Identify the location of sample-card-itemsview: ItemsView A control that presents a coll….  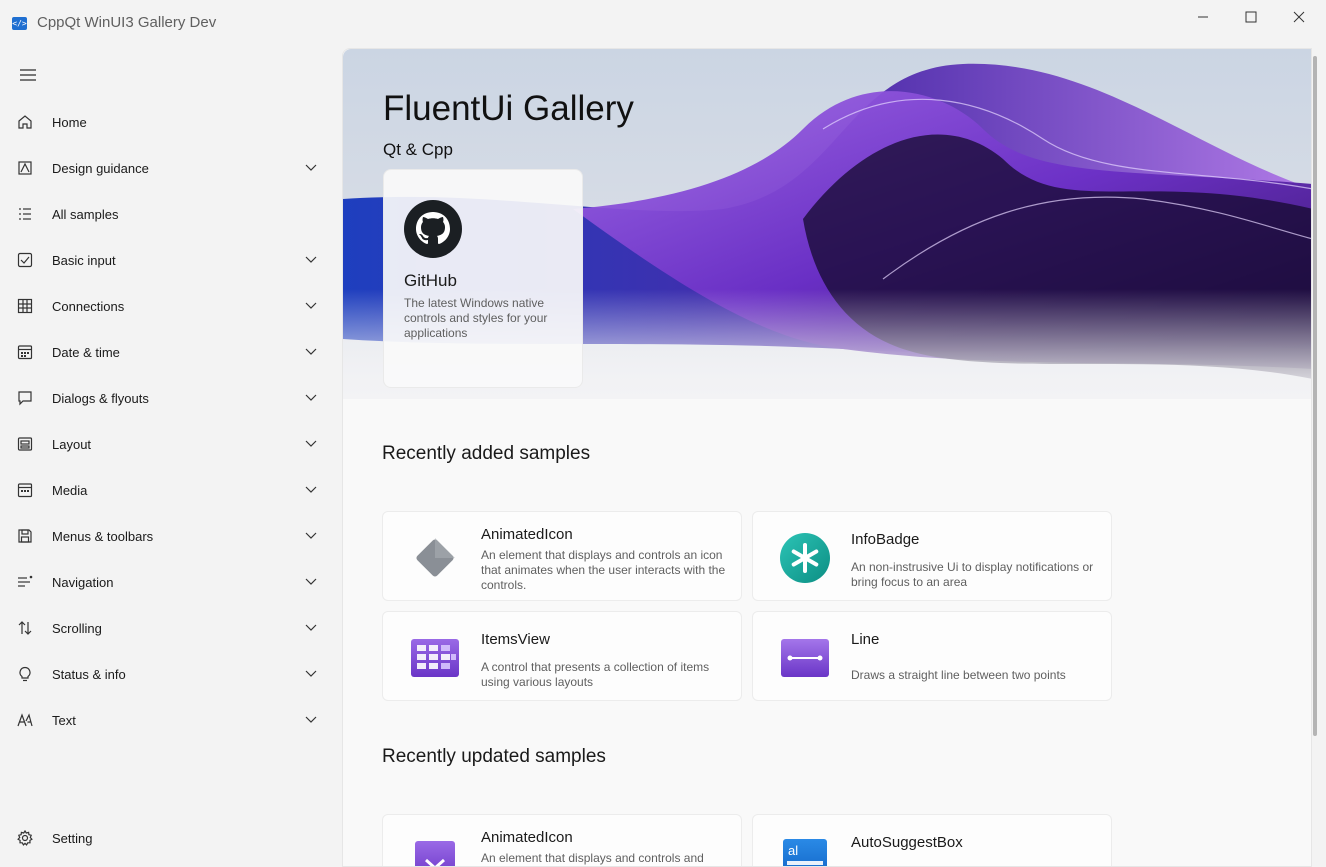
(562, 656).